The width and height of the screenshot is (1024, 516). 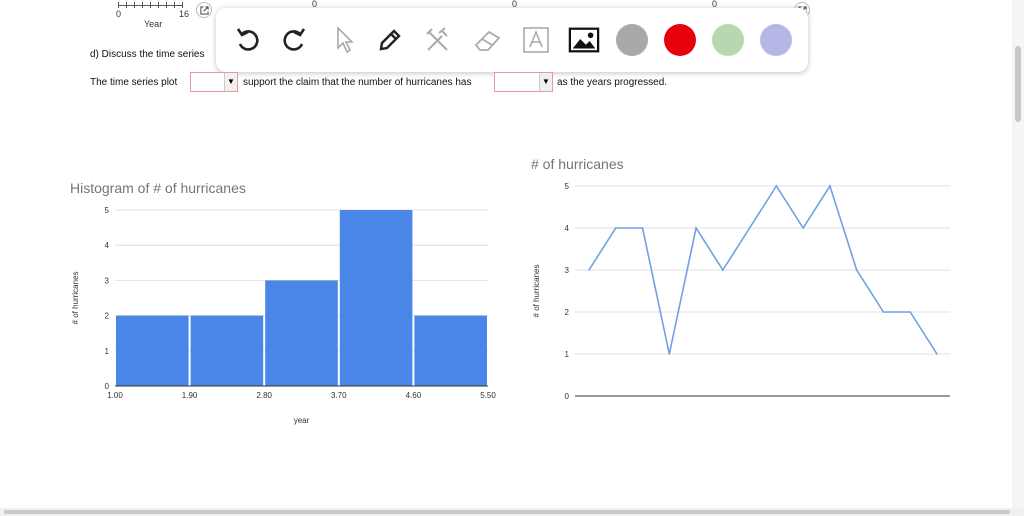 What do you see at coordinates (584, 40) in the screenshot?
I see `image-icon` at bounding box center [584, 40].